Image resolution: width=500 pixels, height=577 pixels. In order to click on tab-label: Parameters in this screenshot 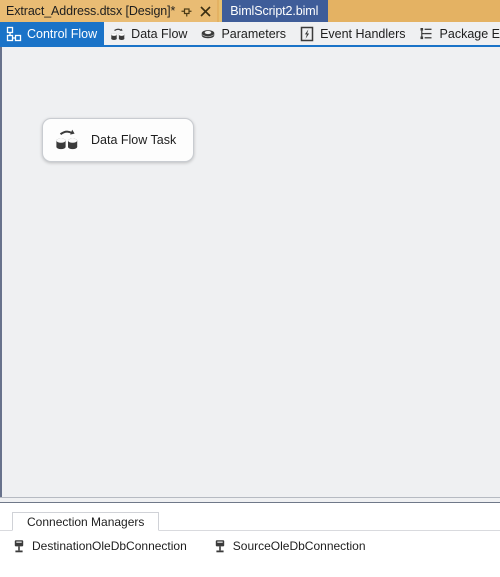, I will do `click(254, 33)`.